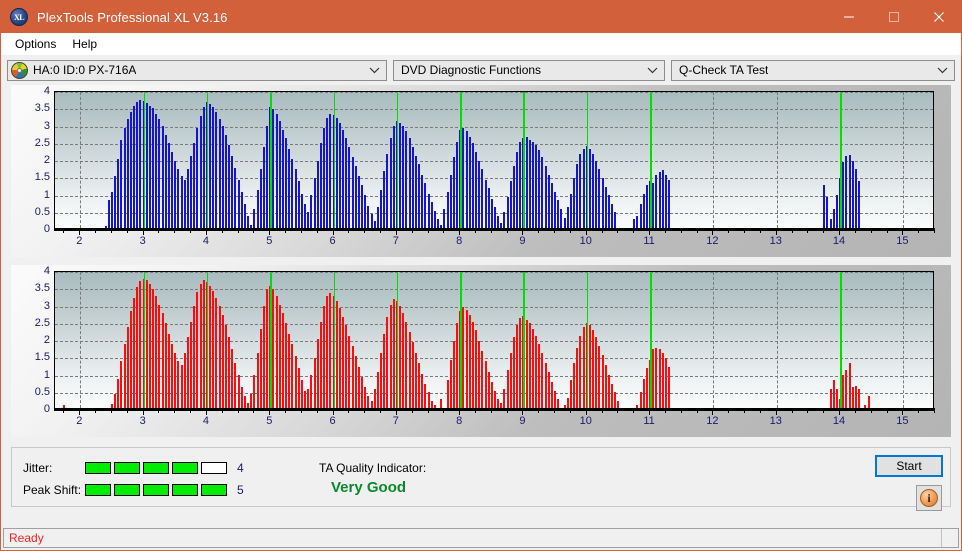 The height and width of the screenshot is (551, 962). I want to click on close-button, so click(938, 17).